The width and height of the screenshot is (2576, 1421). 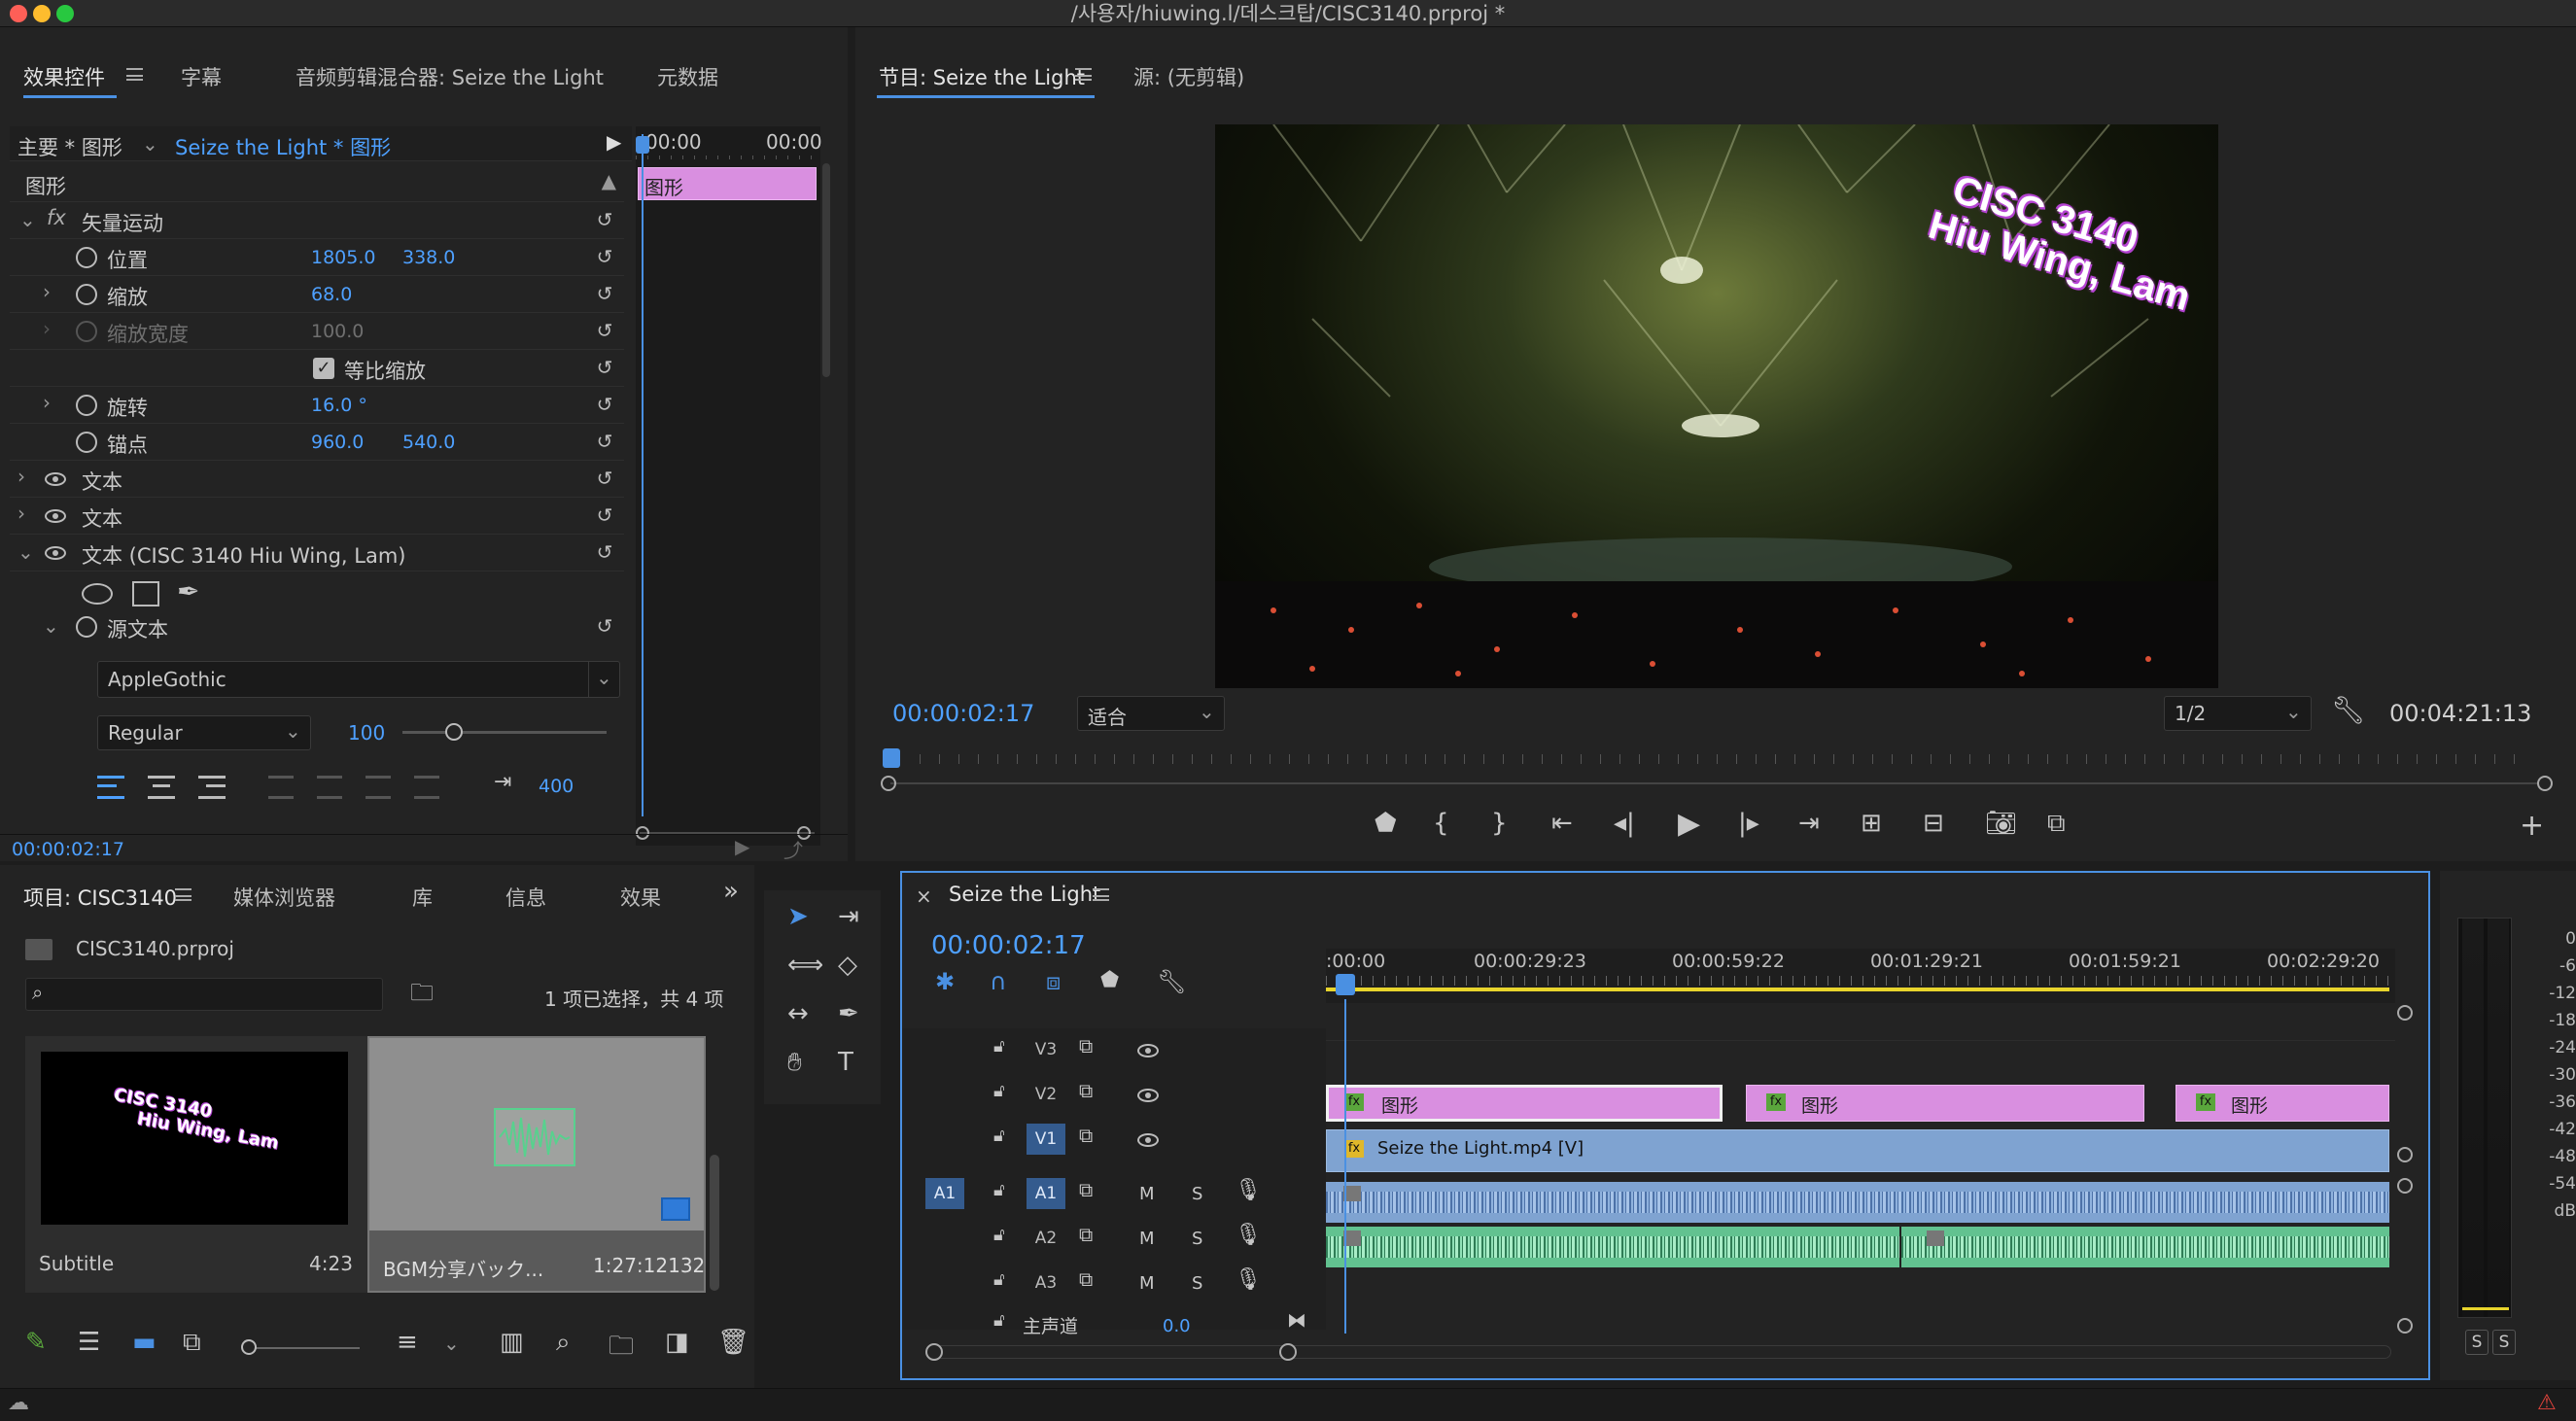 I want to click on thumbnail-size-slider, so click(x=304, y=1348).